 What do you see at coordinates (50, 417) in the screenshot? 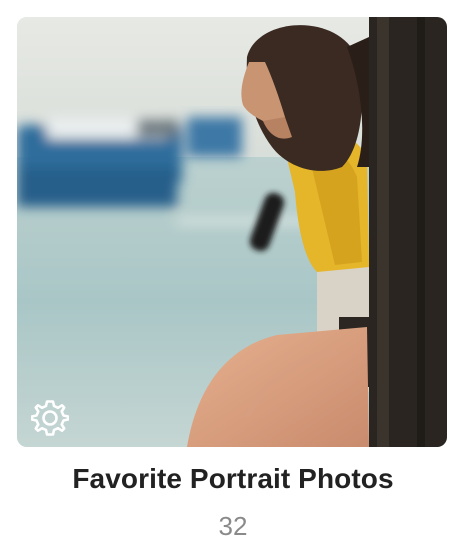
I see `gear-icon` at bounding box center [50, 417].